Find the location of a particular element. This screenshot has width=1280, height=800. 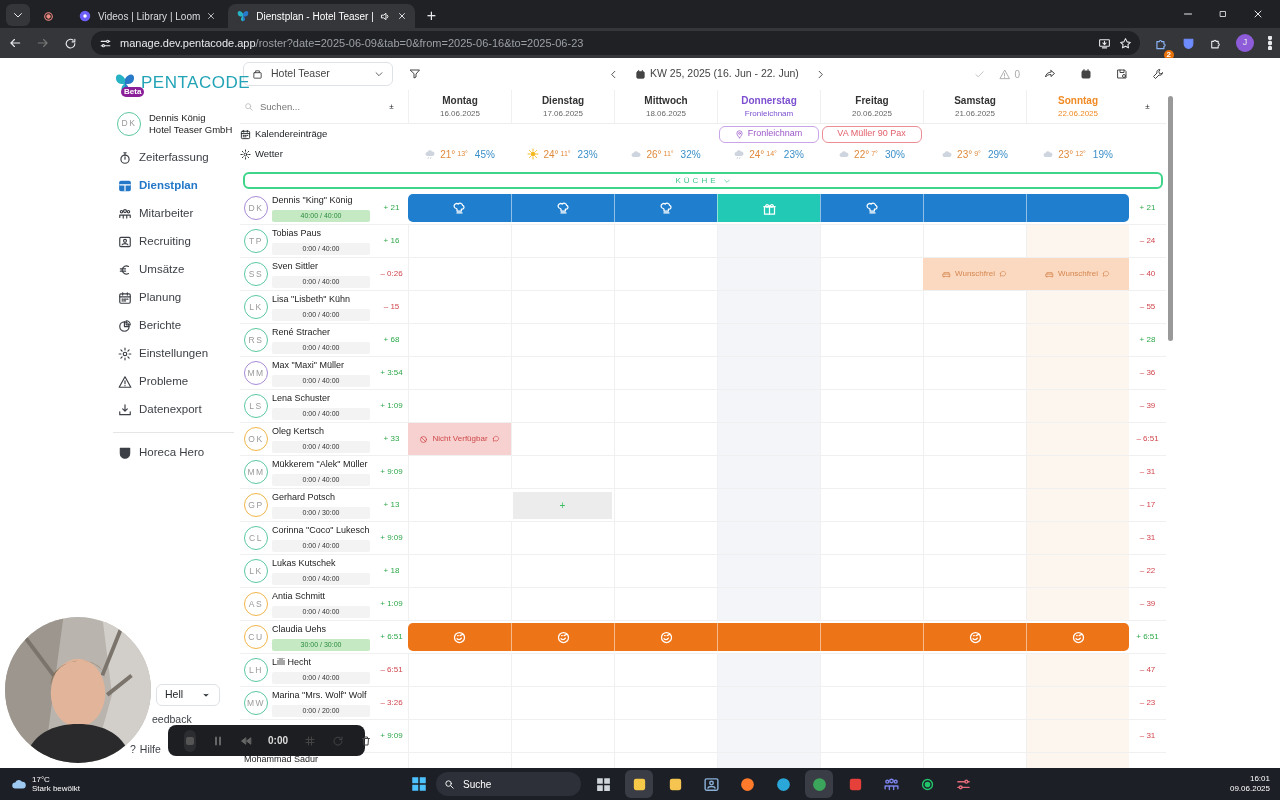

user-avatar: DK is located at coordinates (129, 123).